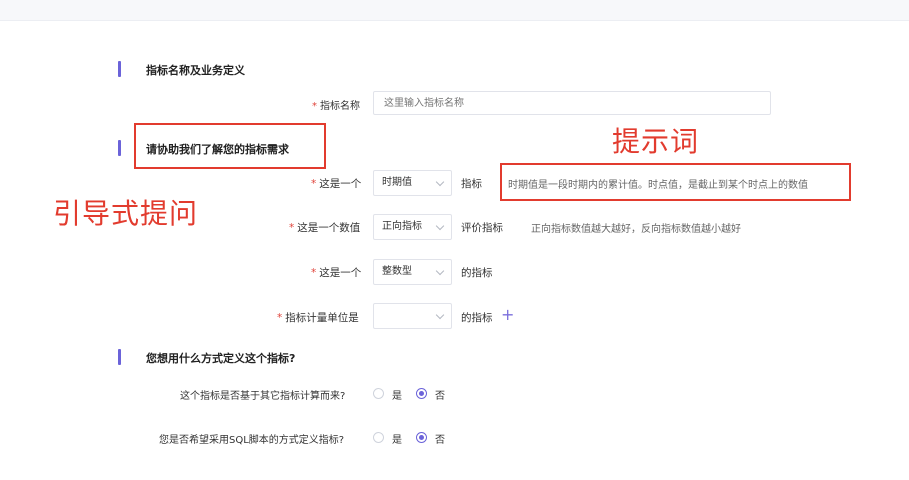  I want to click on number-type-value: 整数型, so click(397, 271).